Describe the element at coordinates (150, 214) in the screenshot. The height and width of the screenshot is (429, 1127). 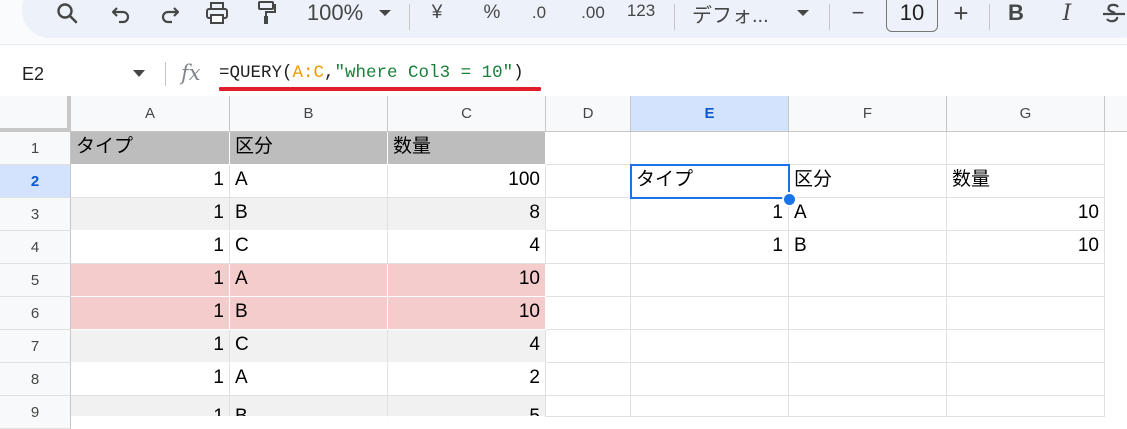
I see `cell-a3: 1` at that location.